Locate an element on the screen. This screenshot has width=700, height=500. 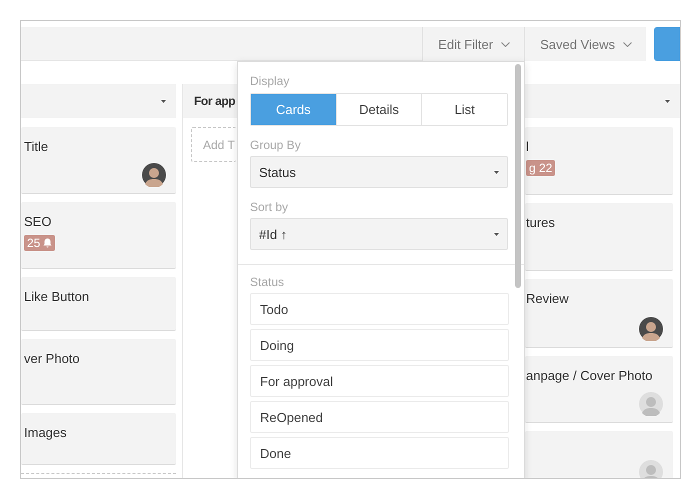
card-title: SEO is located at coordinates (38, 221).